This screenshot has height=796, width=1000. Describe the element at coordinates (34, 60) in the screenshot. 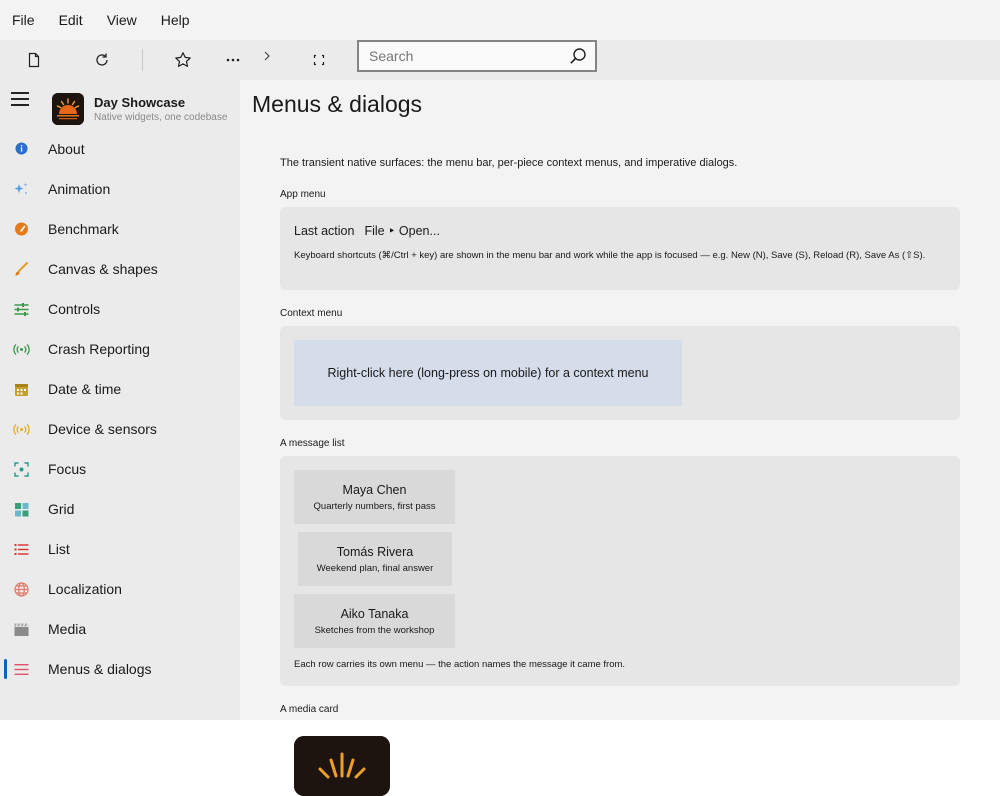

I see `new-page-icon` at that location.